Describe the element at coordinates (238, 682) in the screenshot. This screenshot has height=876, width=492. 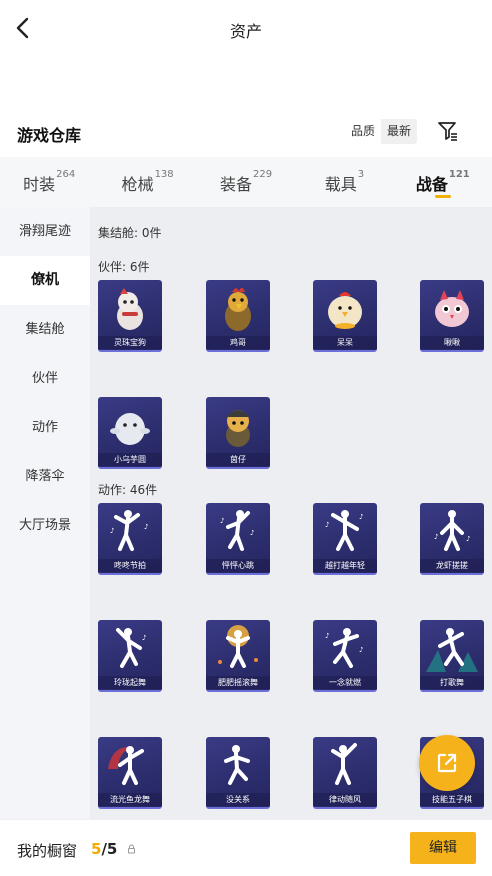
I see `item-name: 肥肥摇滚舞` at that location.